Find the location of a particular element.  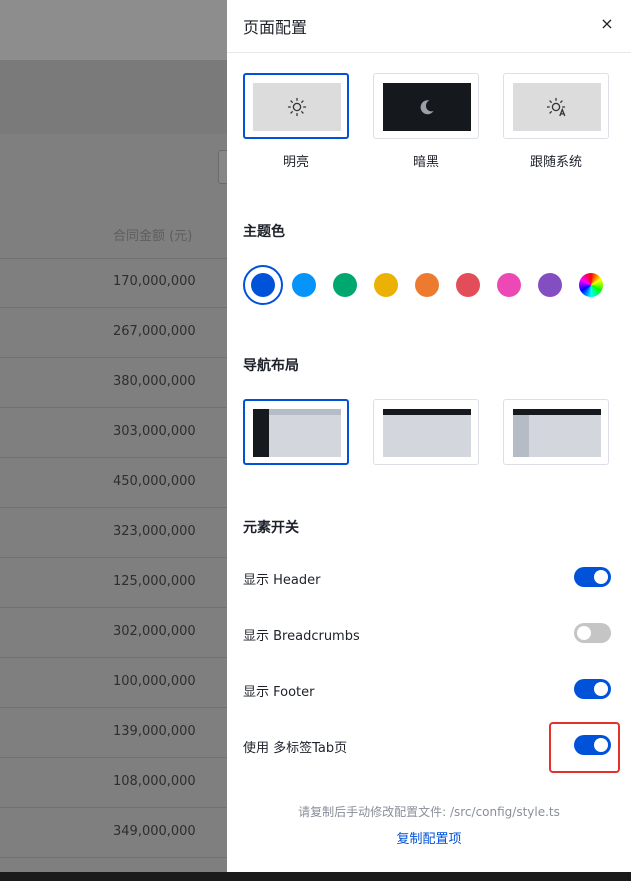

highlight-annotation is located at coordinates (584, 747).